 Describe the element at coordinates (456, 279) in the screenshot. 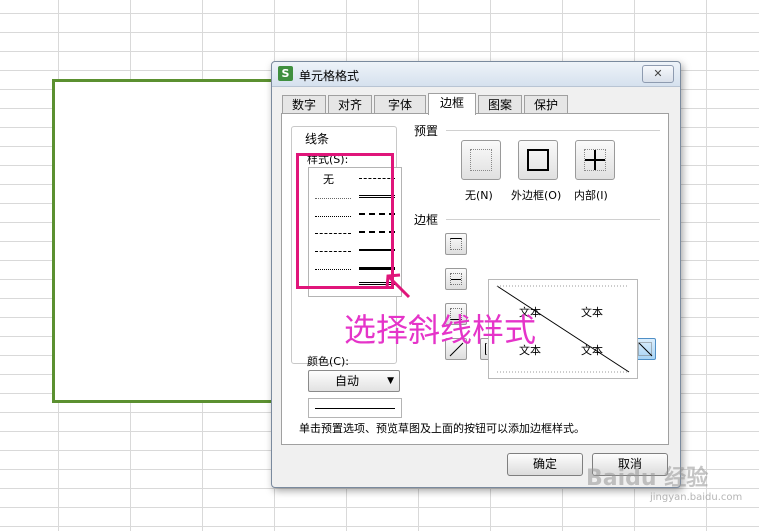

I see `border-middle-horizontal-button` at that location.